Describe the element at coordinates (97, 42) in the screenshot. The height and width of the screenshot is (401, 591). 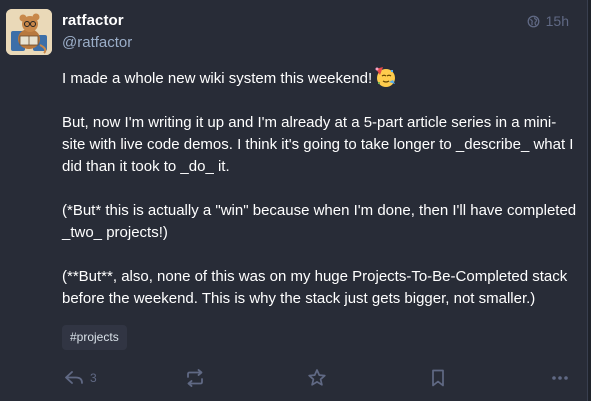
I see `account-handle: @ratfactor` at that location.